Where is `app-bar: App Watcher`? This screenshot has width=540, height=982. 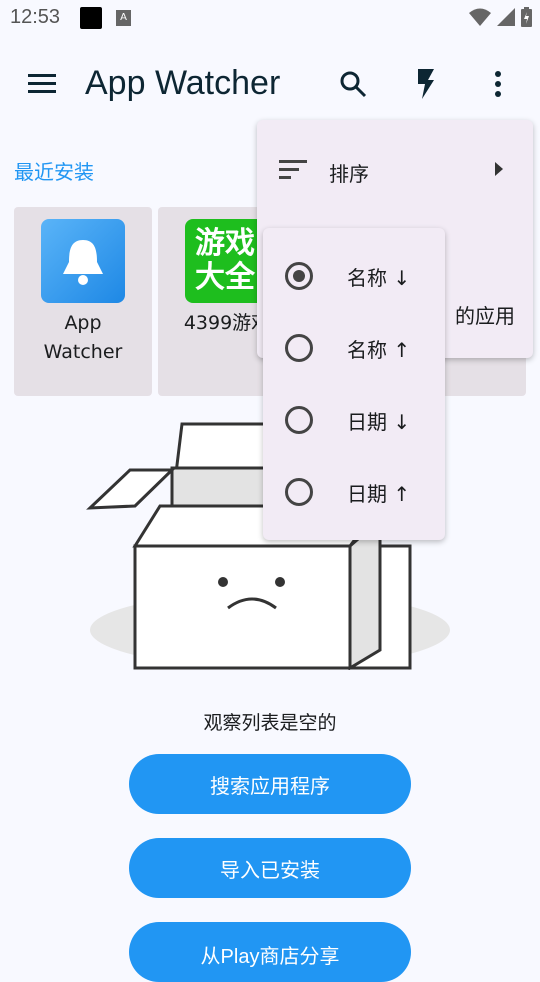 app-bar: App Watcher is located at coordinates (270, 84).